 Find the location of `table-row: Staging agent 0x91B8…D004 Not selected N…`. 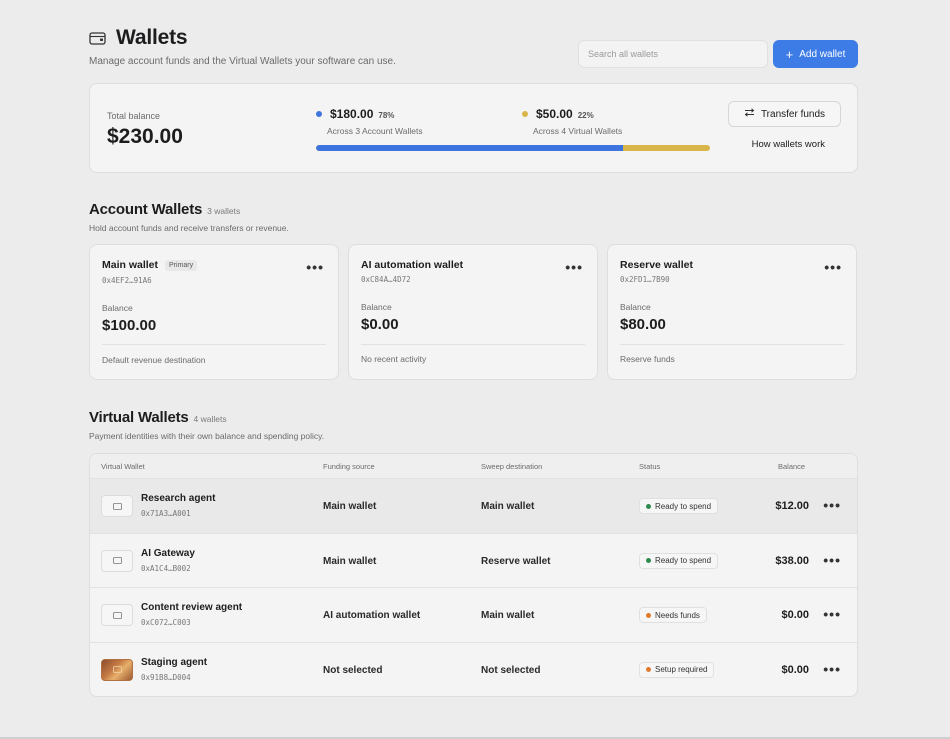

table-row: Staging agent 0x91B8…D004 Not selected N… is located at coordinates (473, 669).